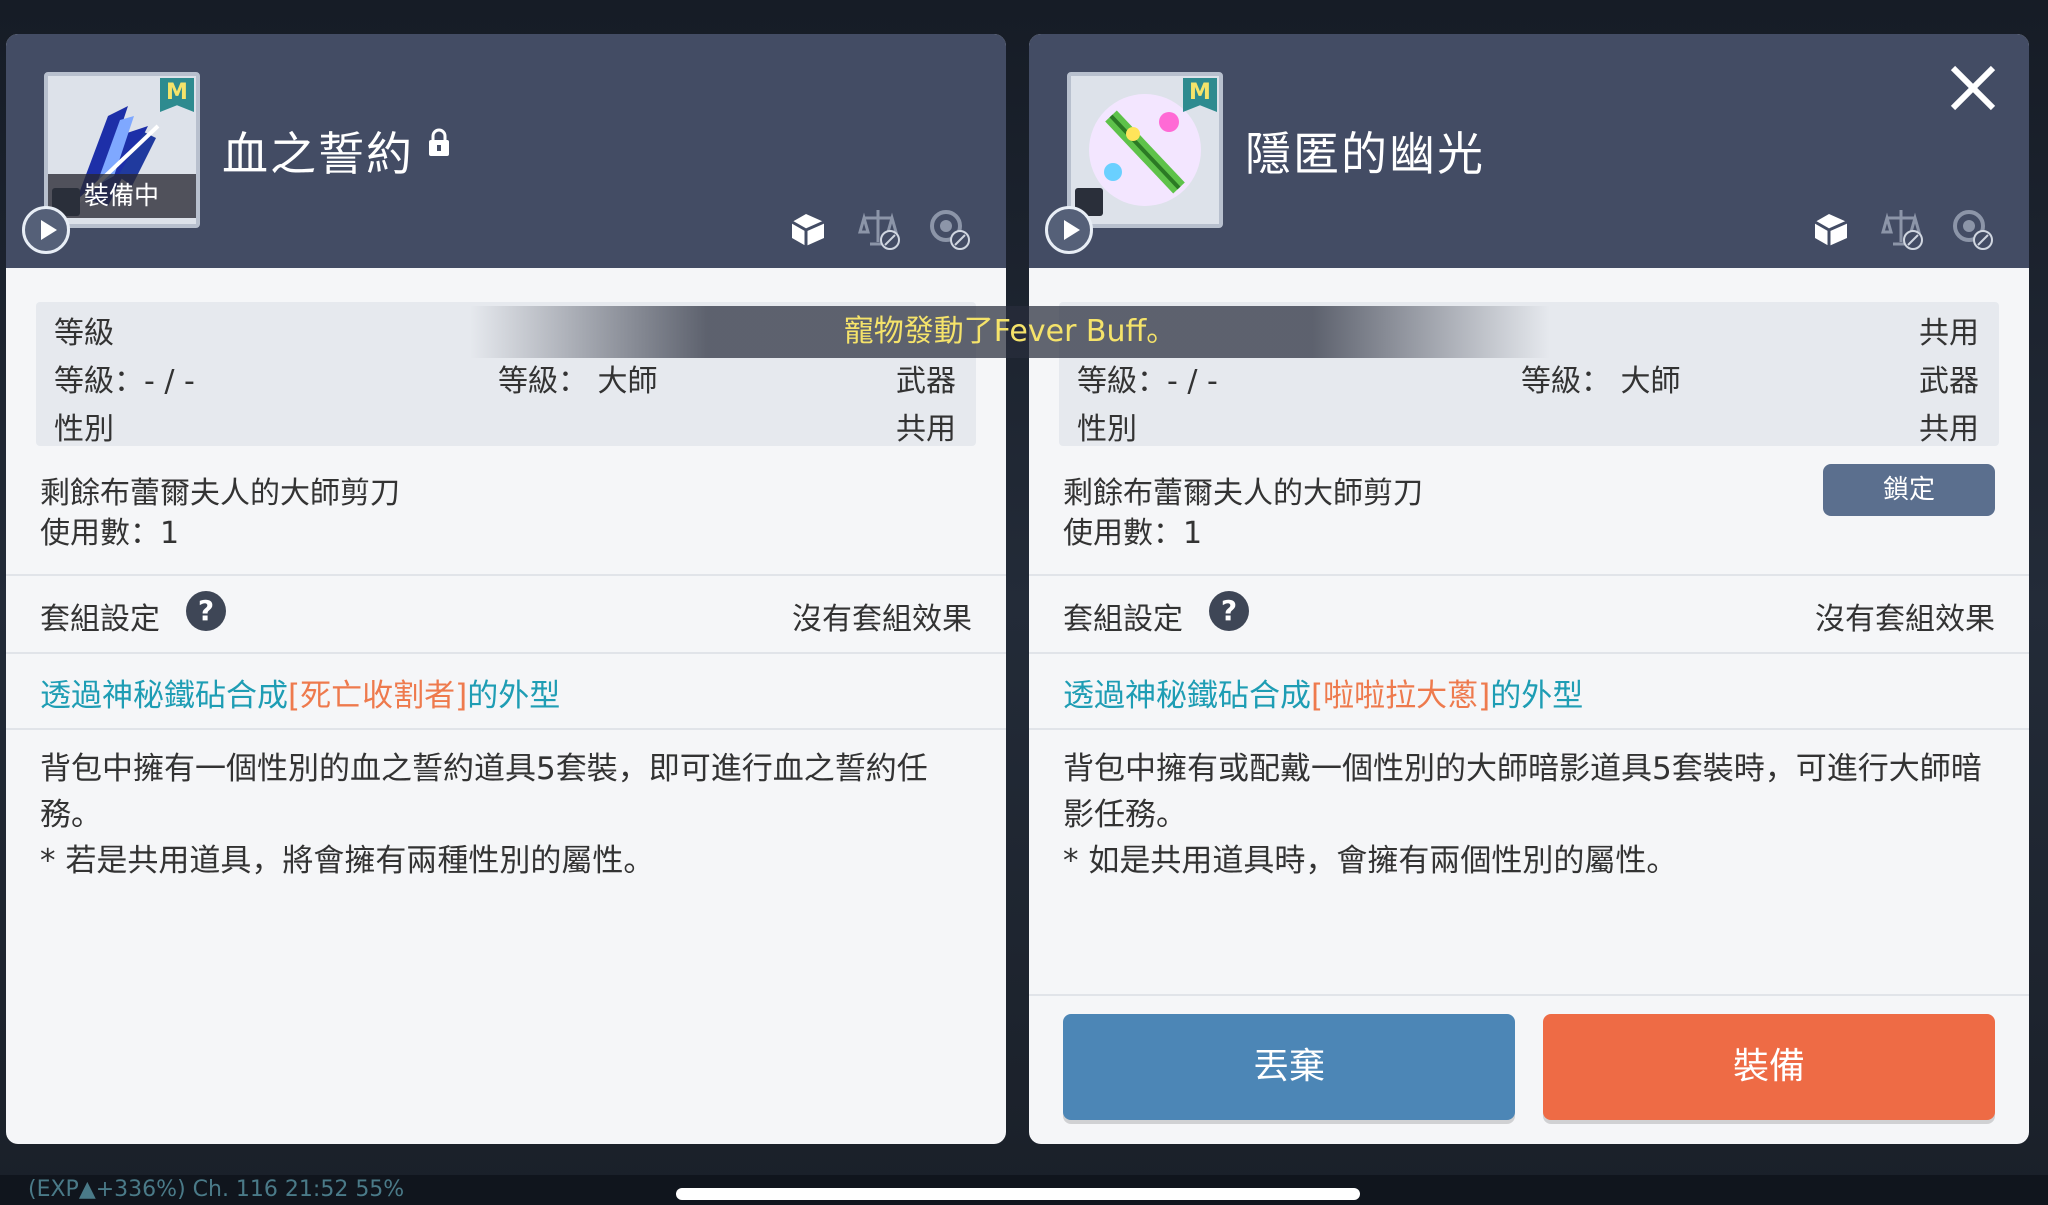 This screenshot has height=1205, width=2048. What do you see at coordinates (378, 696) in the screenshot?
I see `transmog-item: [死亡收割者]` at bounding box center [378, 696].